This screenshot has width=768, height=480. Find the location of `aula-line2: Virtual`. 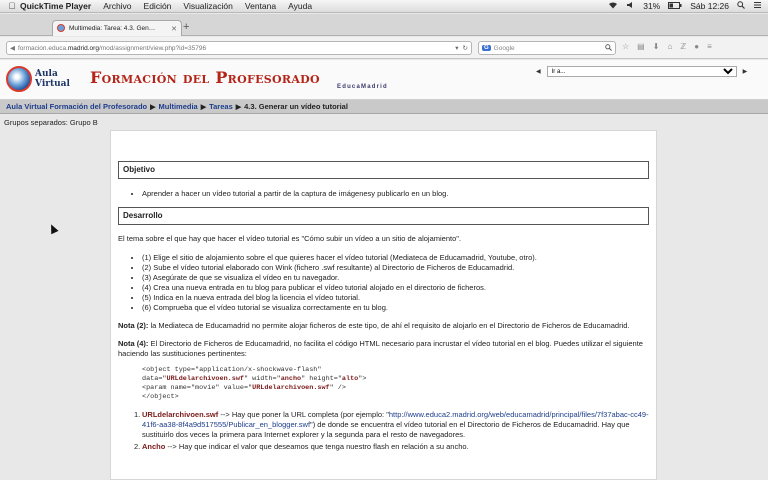

aula-line2: Virtual is located at coordinates (52, 84).